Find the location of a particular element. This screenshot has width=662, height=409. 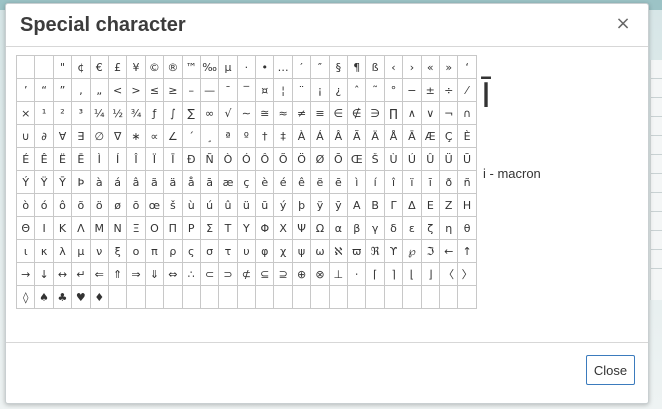

character-cell: γ is located at coordinates (375, 228).